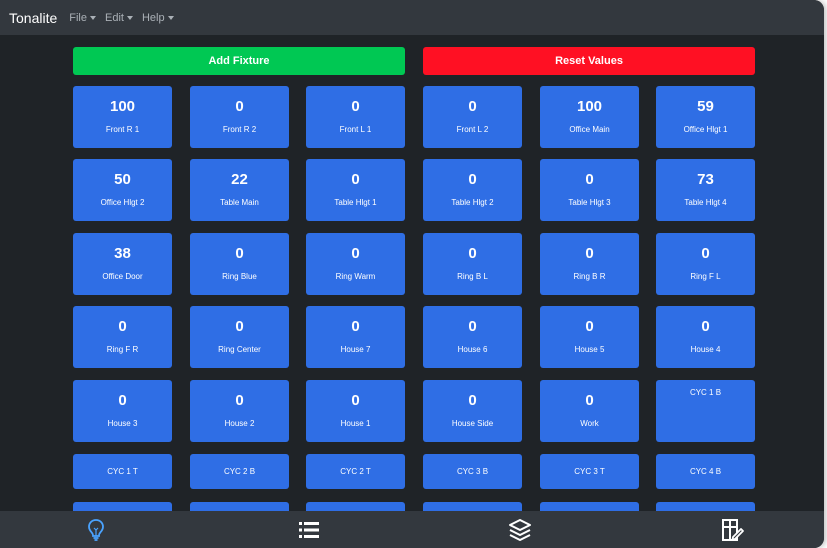  What do you see at coordinates (122, 423) in the screenshot?
I see `fixture-name: House 3` at bounding box center [122, 423].